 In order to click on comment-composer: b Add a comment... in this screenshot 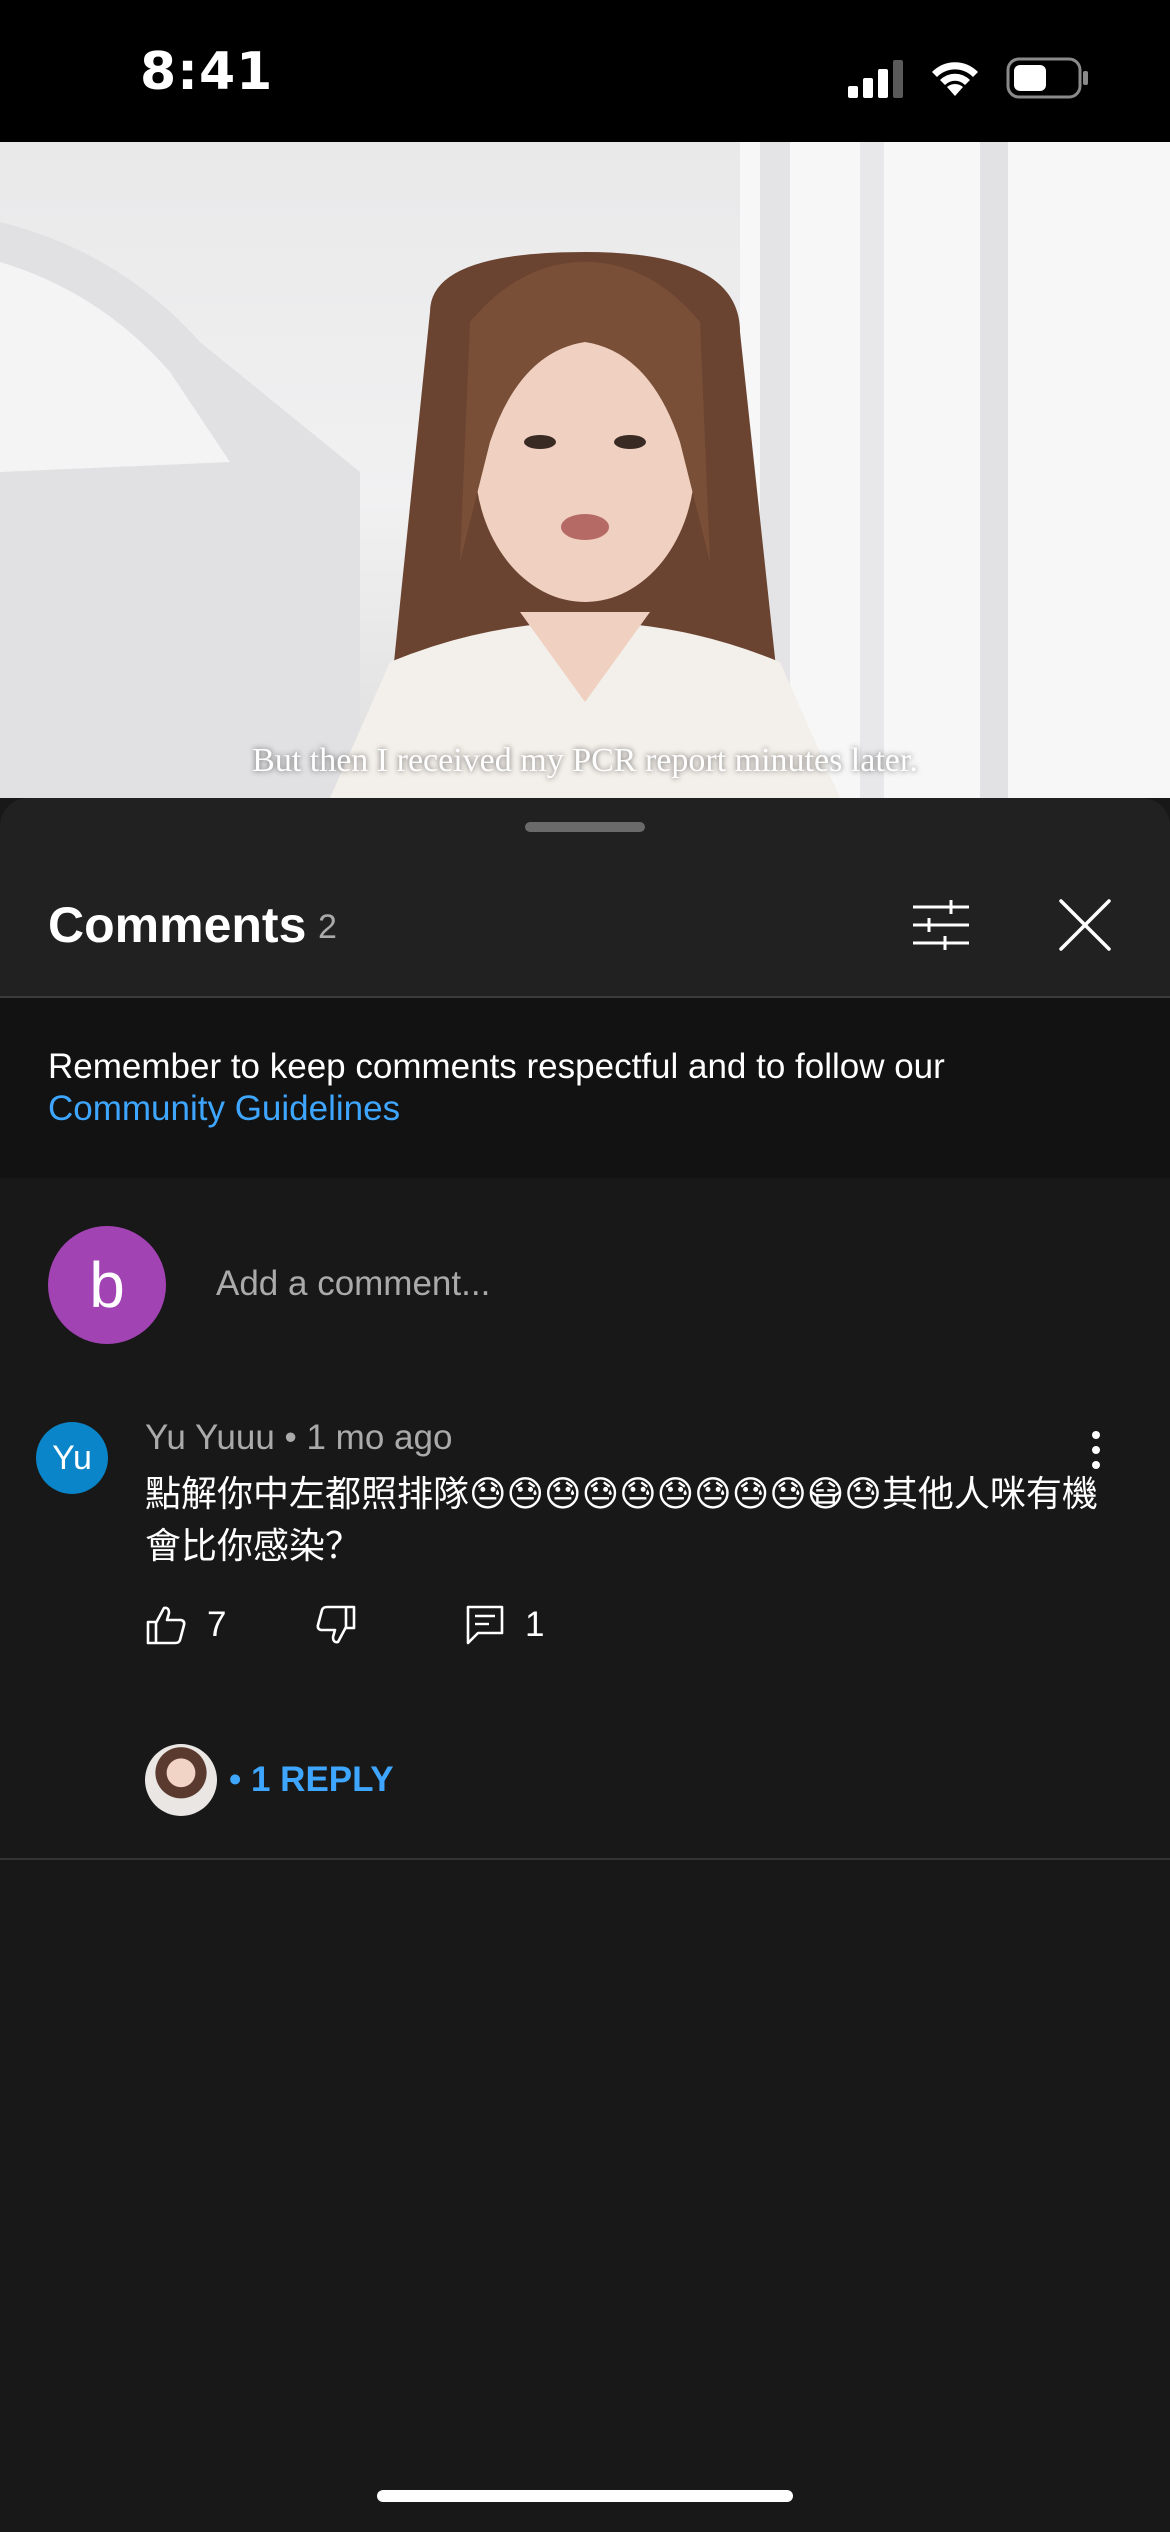, I will do `click(585, 1274)`.